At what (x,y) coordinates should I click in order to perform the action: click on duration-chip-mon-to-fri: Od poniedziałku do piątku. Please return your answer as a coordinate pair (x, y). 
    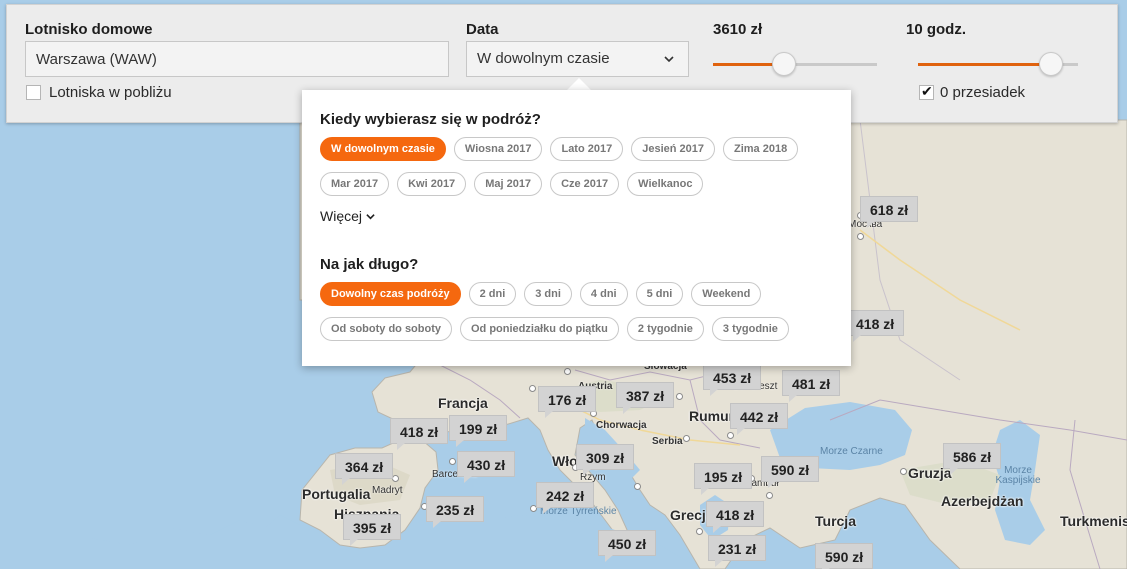
    Looking at the image, I should click on (539, 329).